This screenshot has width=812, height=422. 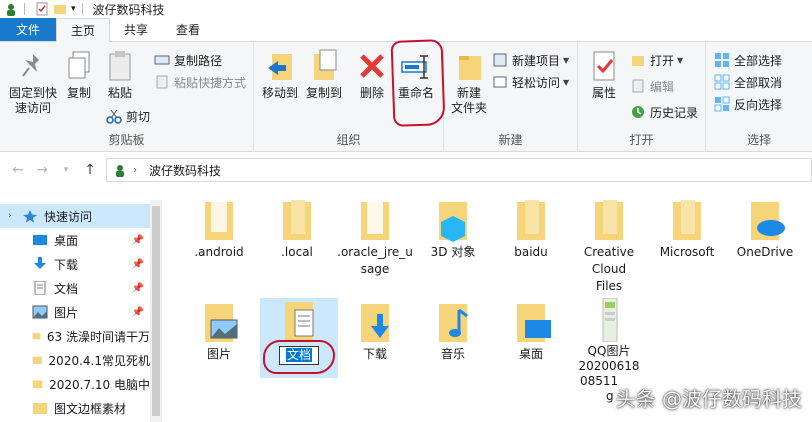 What do you see at coordinates (33, 82) in the screenshot?
I see `pin-quick-access-button: 固定到快 速访问` at bounding box center [33, 82].